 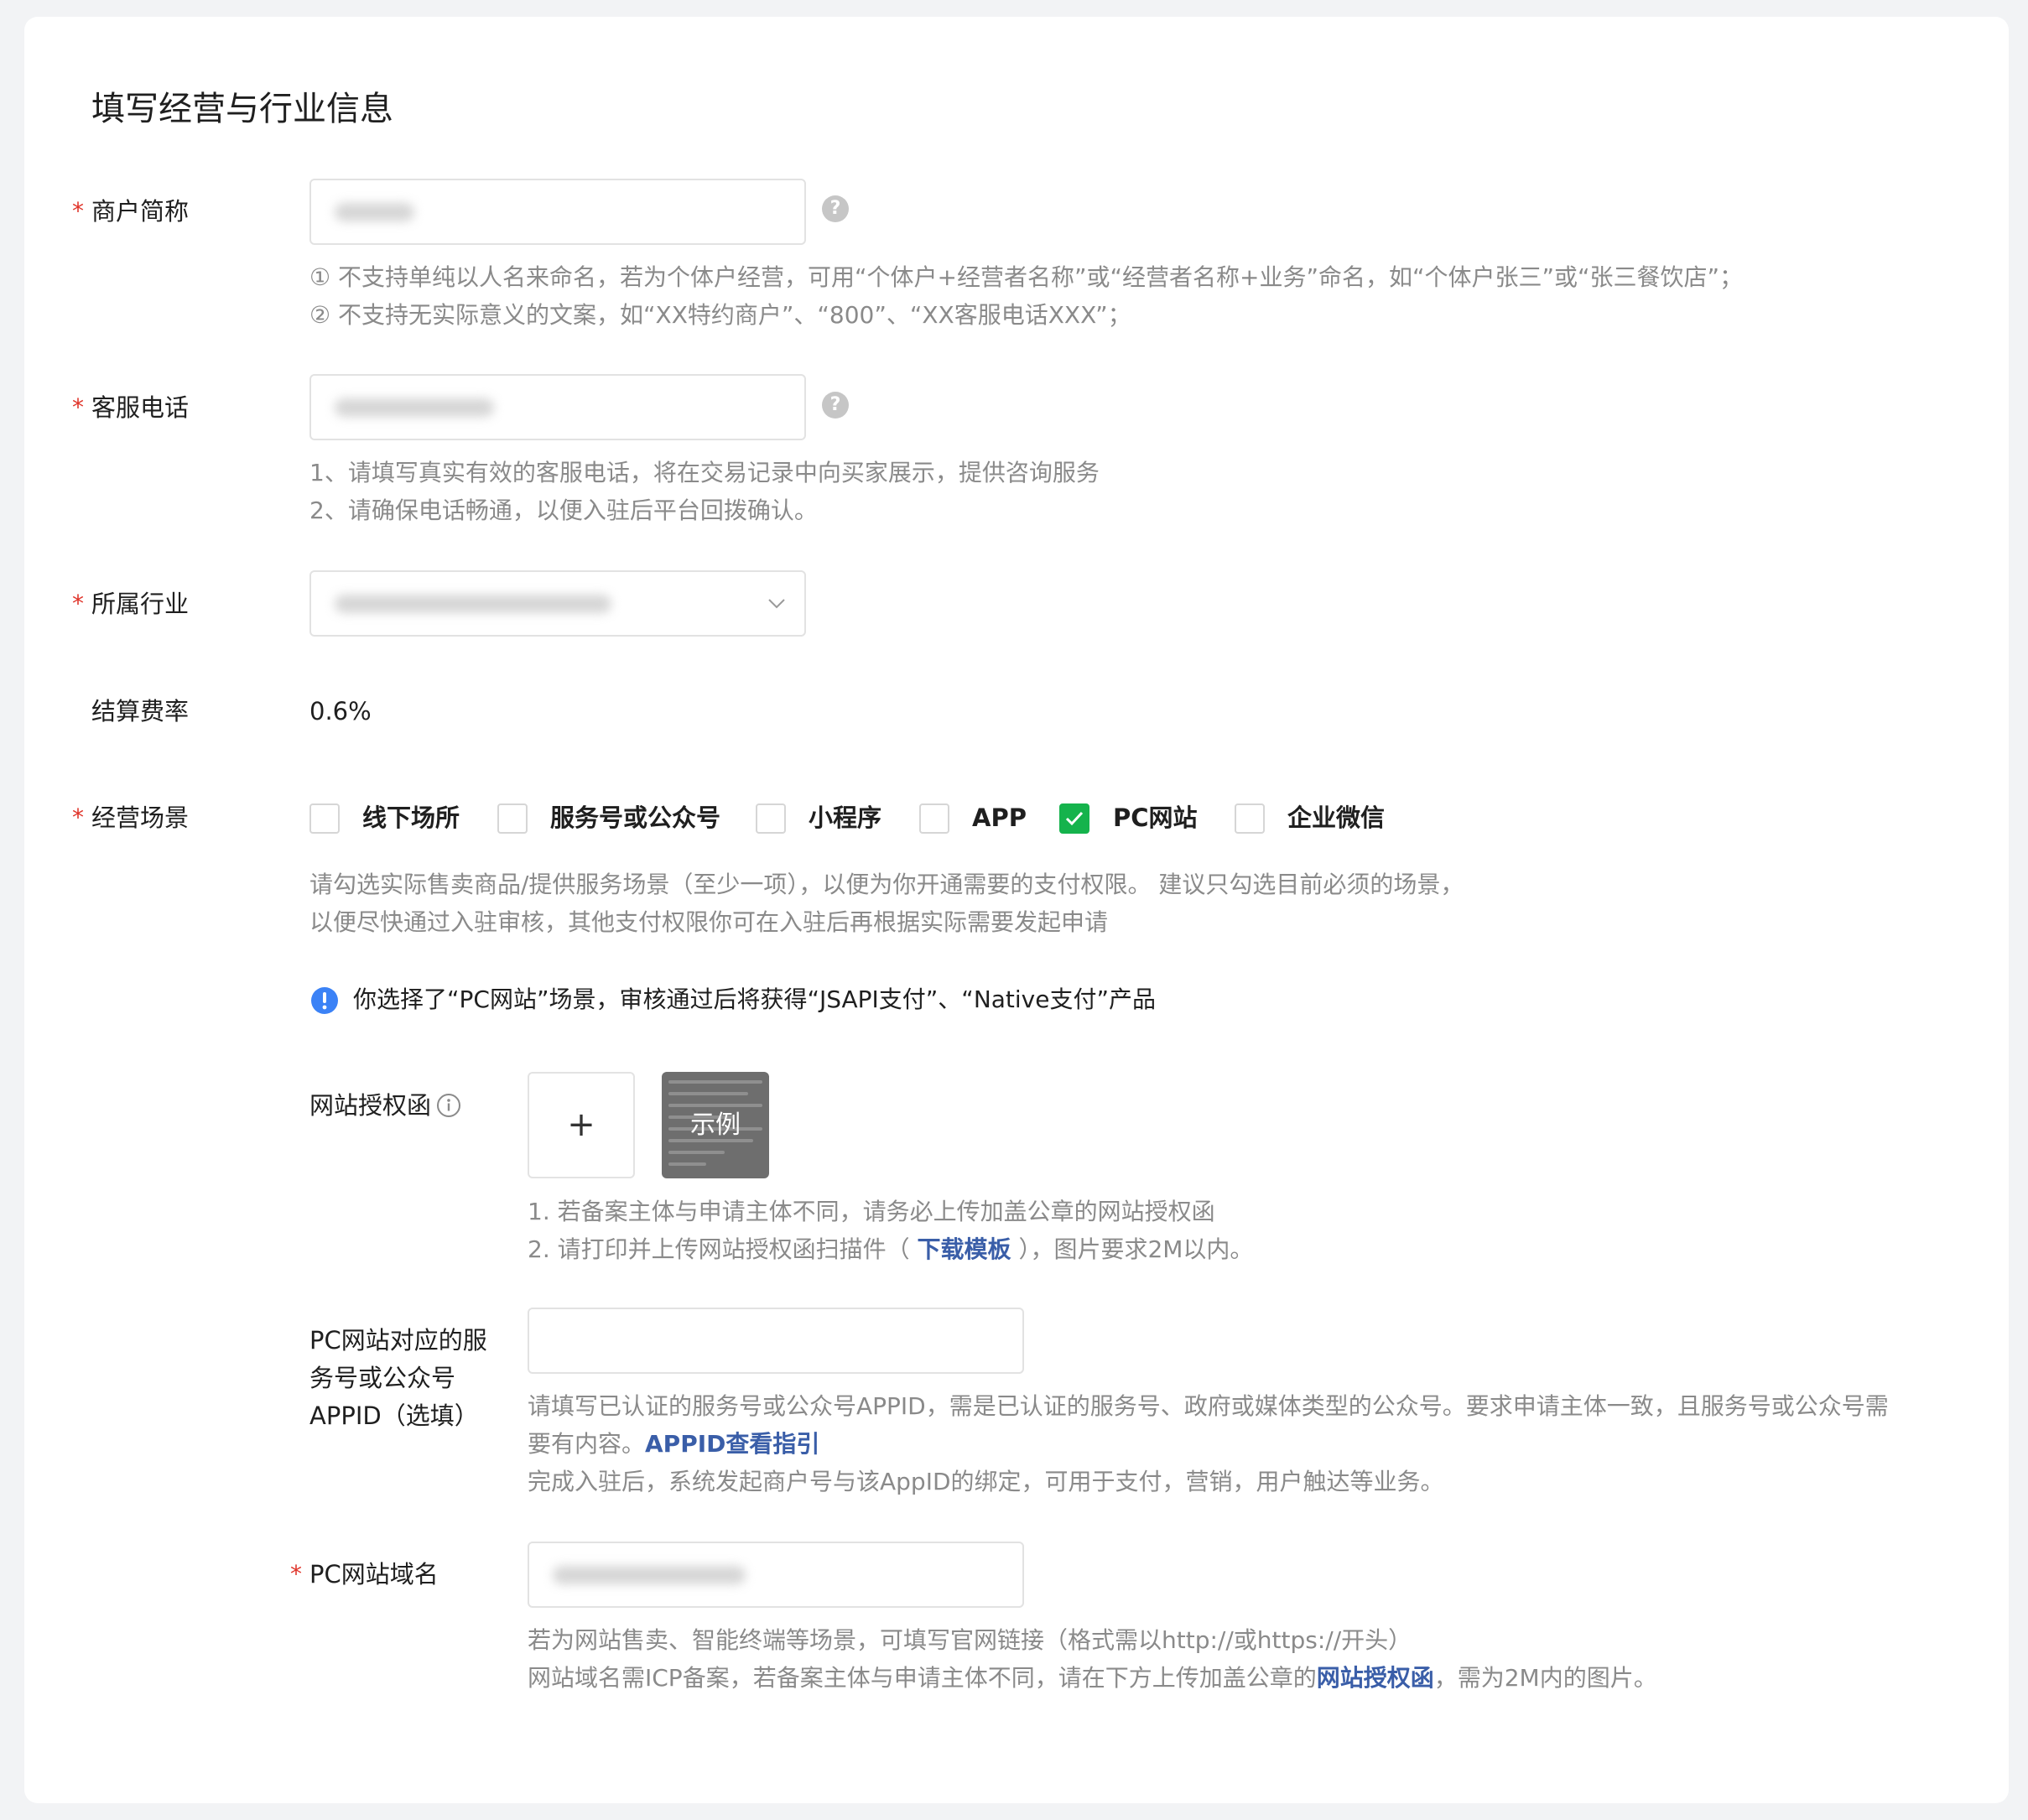 What do you see at coordinates (382, 1378) in the screenshot?
I see `appid-label-line-2: 务号或公众号` at bounding box center [382, 1378].